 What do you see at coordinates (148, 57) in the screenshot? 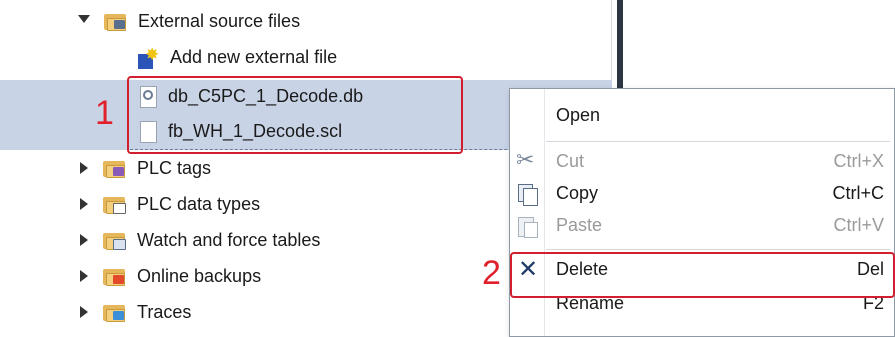
I see `add-file-icon: ✸` at bounding box center [148, 57].